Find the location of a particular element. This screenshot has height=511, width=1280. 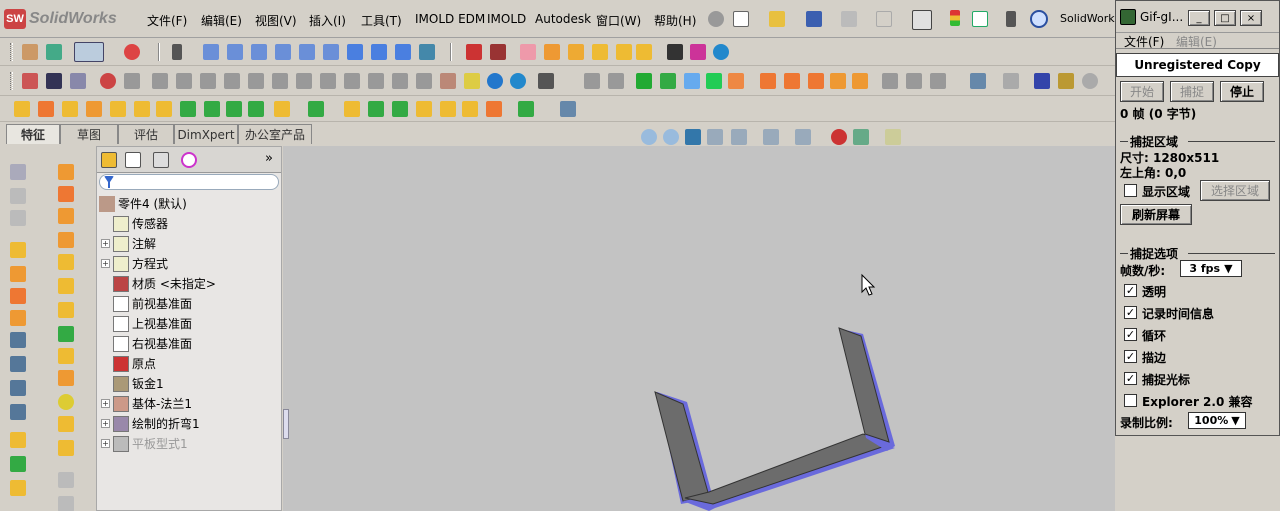

deform-icon is located at coordinates (448, 109).